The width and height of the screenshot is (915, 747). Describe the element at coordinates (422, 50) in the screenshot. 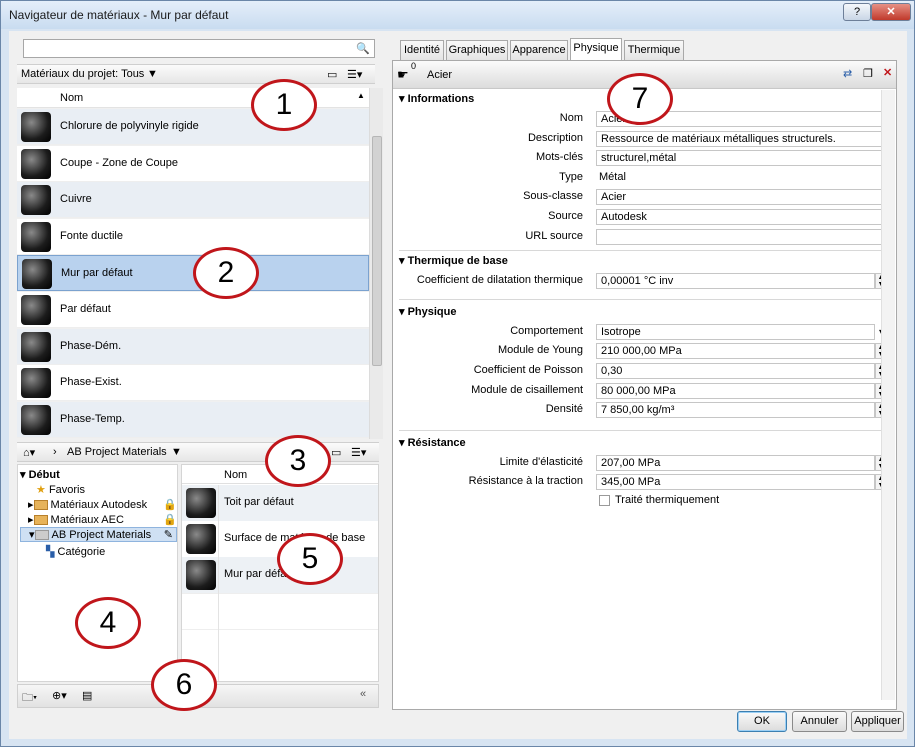

I see `tab-identity: Identité` at that location.